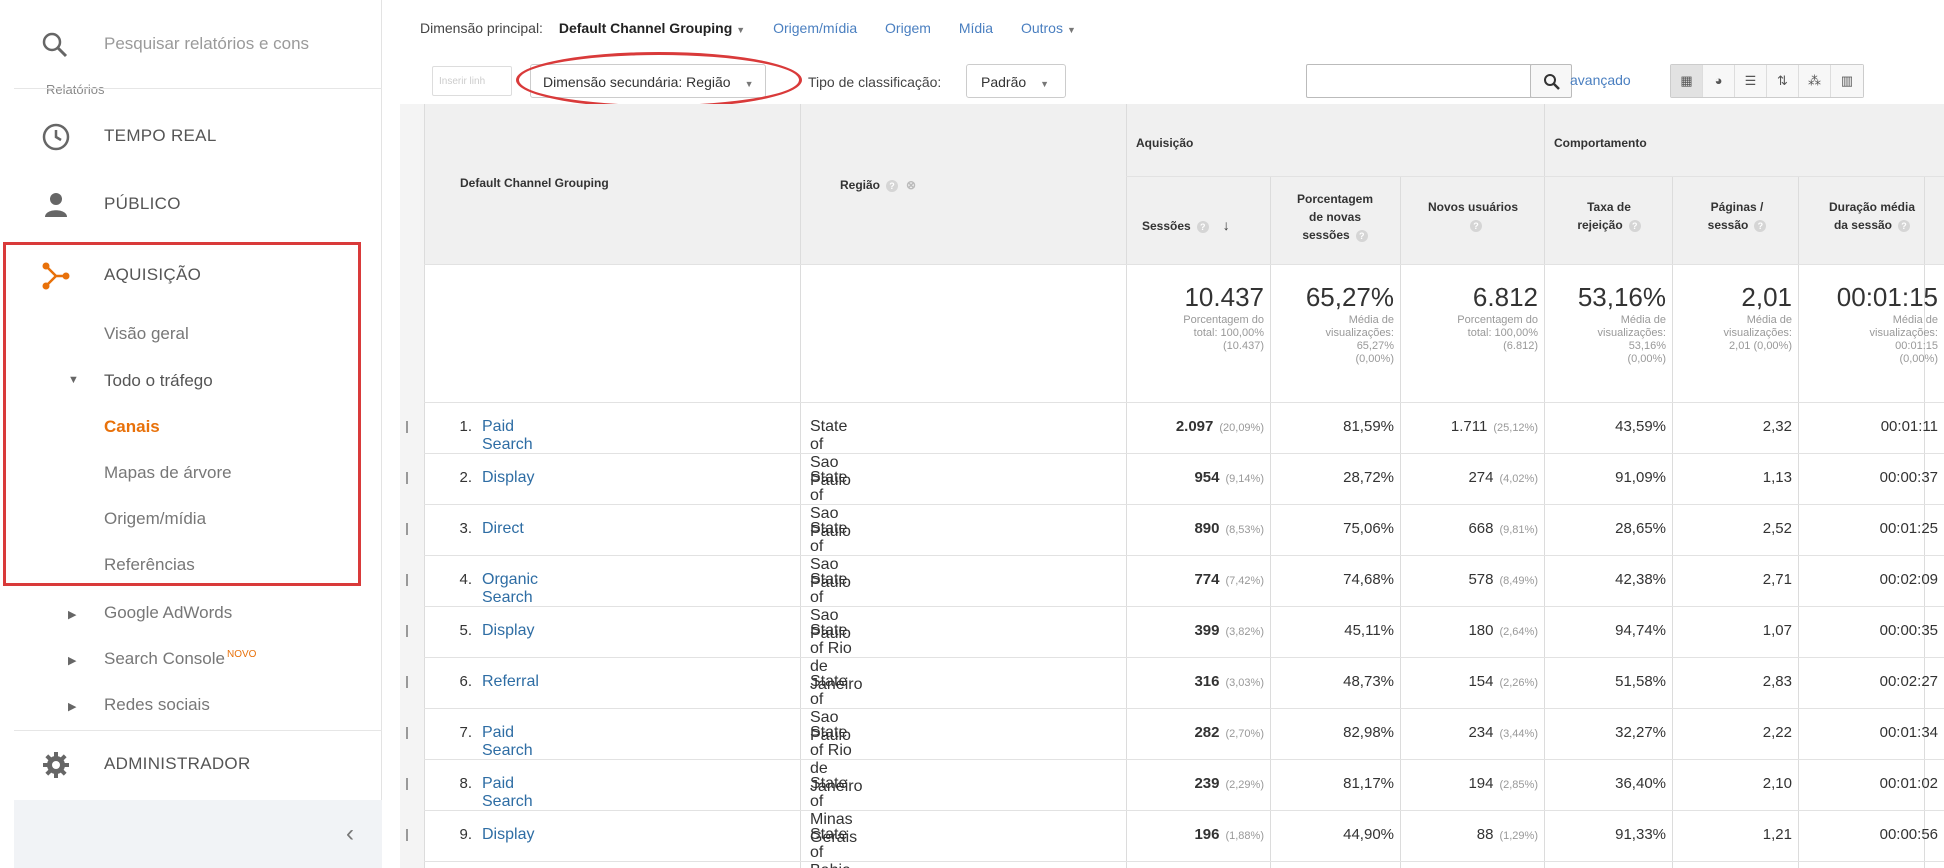 Image resolution: width=1944 pixels, height=868 pixels. Describe the element at coordinates (1481, 579) in the screenshot. I see `new-users-value: 578` at that location.